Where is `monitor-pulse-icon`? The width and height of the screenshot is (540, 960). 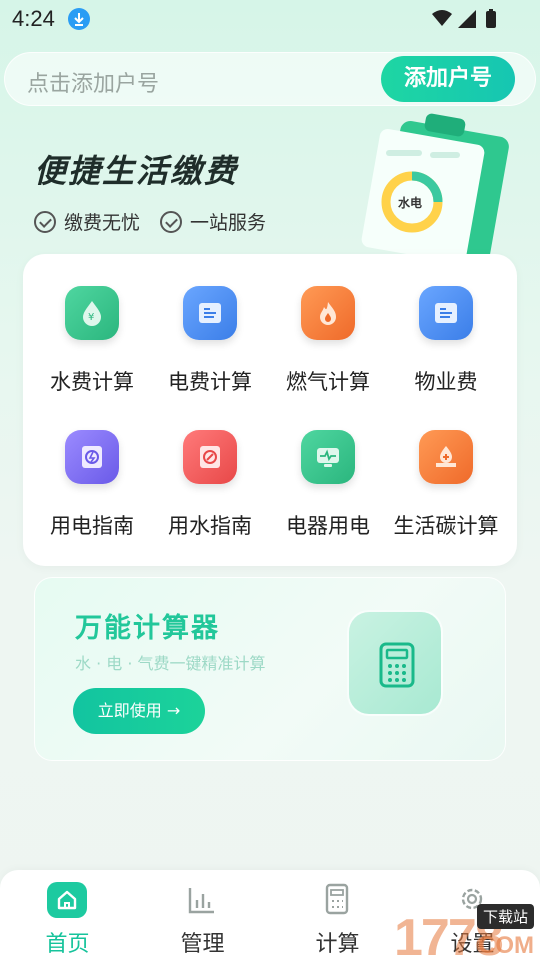 monitor-pulse-icon is located at coordinates (328, 457).